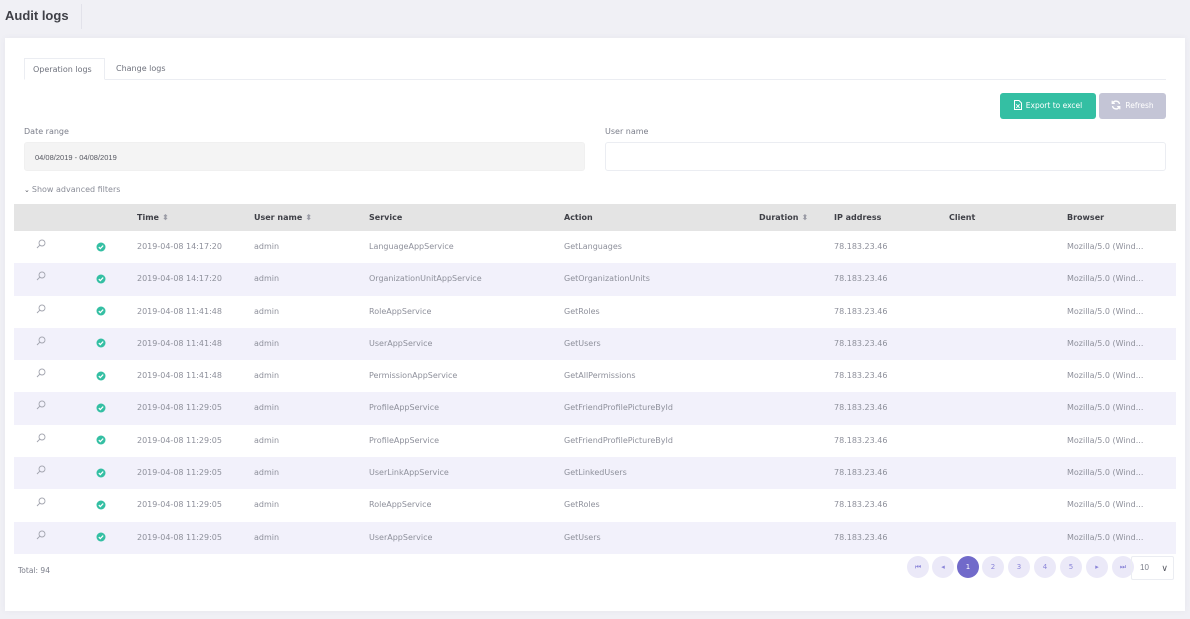 Image resolution: width=1190 pixels, height=619 pixels. I want to click on page-button-3: 3, so click(1019, 567).